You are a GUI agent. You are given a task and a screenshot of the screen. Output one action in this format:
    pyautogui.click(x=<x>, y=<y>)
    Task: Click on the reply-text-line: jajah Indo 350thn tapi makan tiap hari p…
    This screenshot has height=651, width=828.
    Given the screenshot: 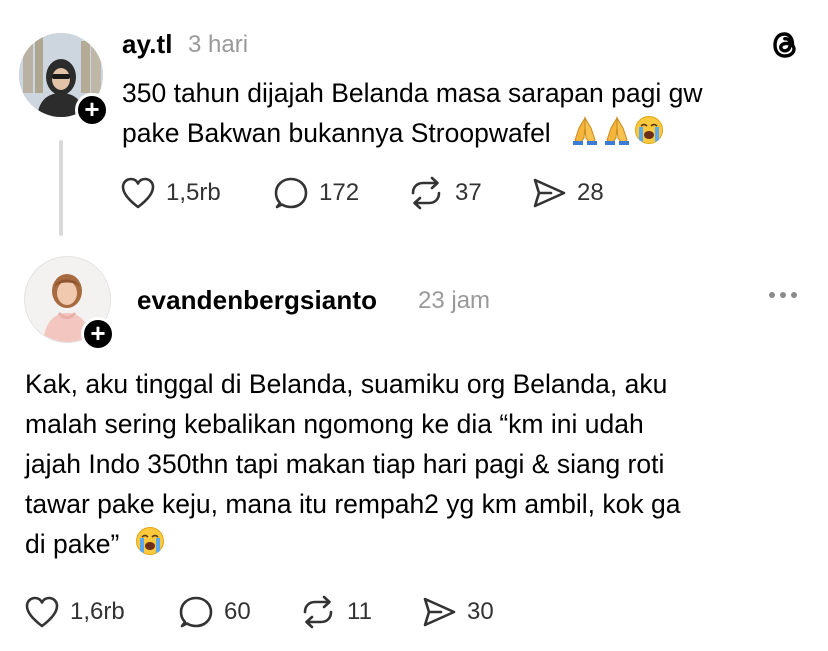 What is the action you would take?
    pyautogui.click(x=345, y=464)
    